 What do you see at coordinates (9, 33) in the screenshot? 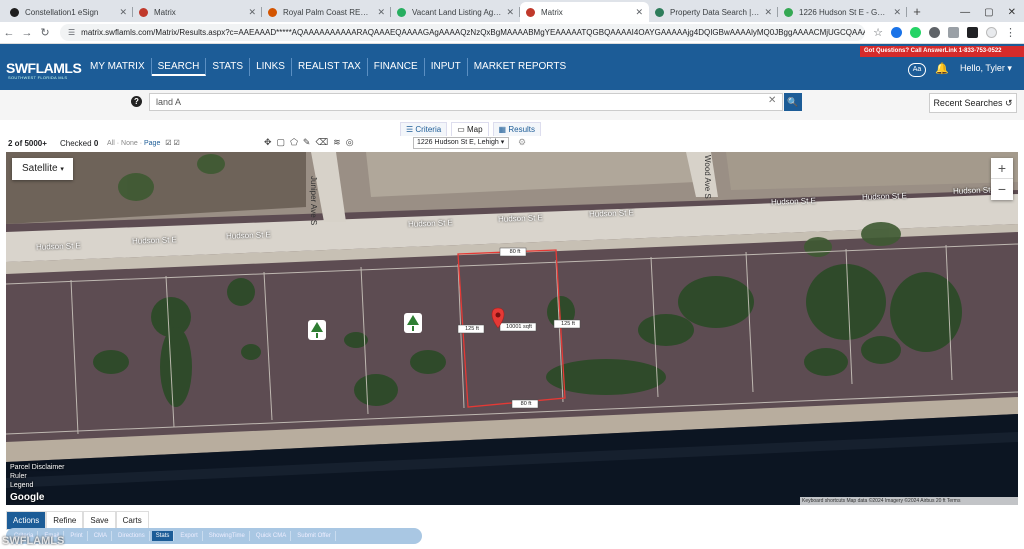
I see `back-icon: ←` at bounding box center [9, 33].